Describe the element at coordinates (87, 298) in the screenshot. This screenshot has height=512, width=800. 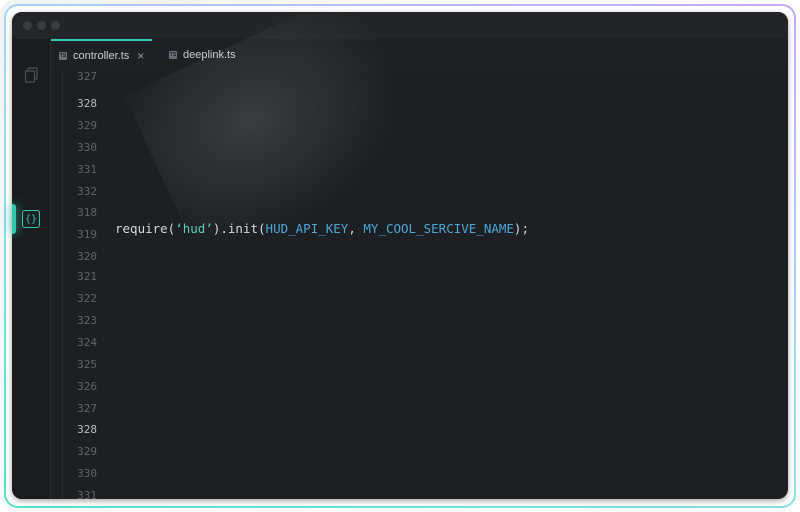
I see `line-number: 322` at that location.